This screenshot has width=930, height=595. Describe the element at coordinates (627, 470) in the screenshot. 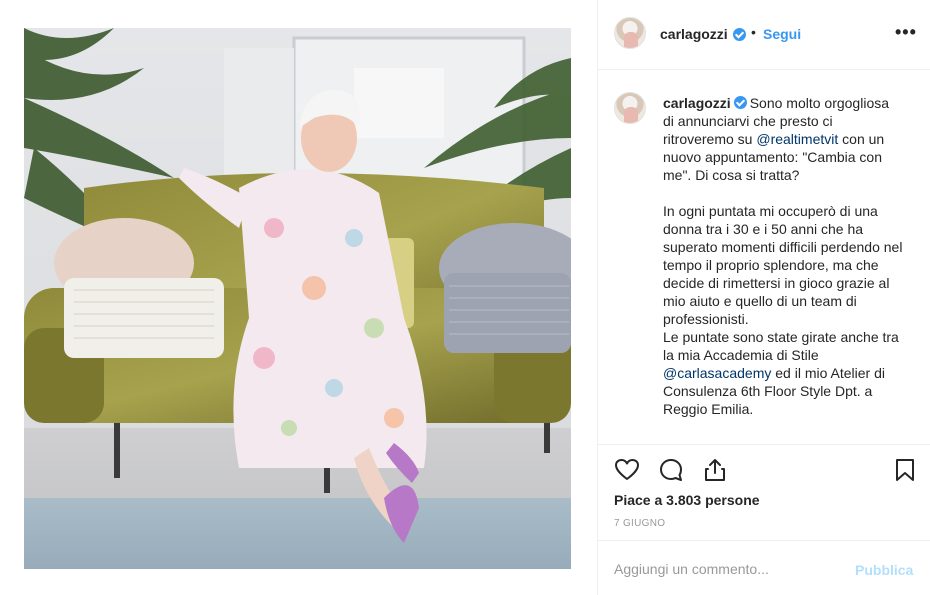

I see `heart-icon` at that location.